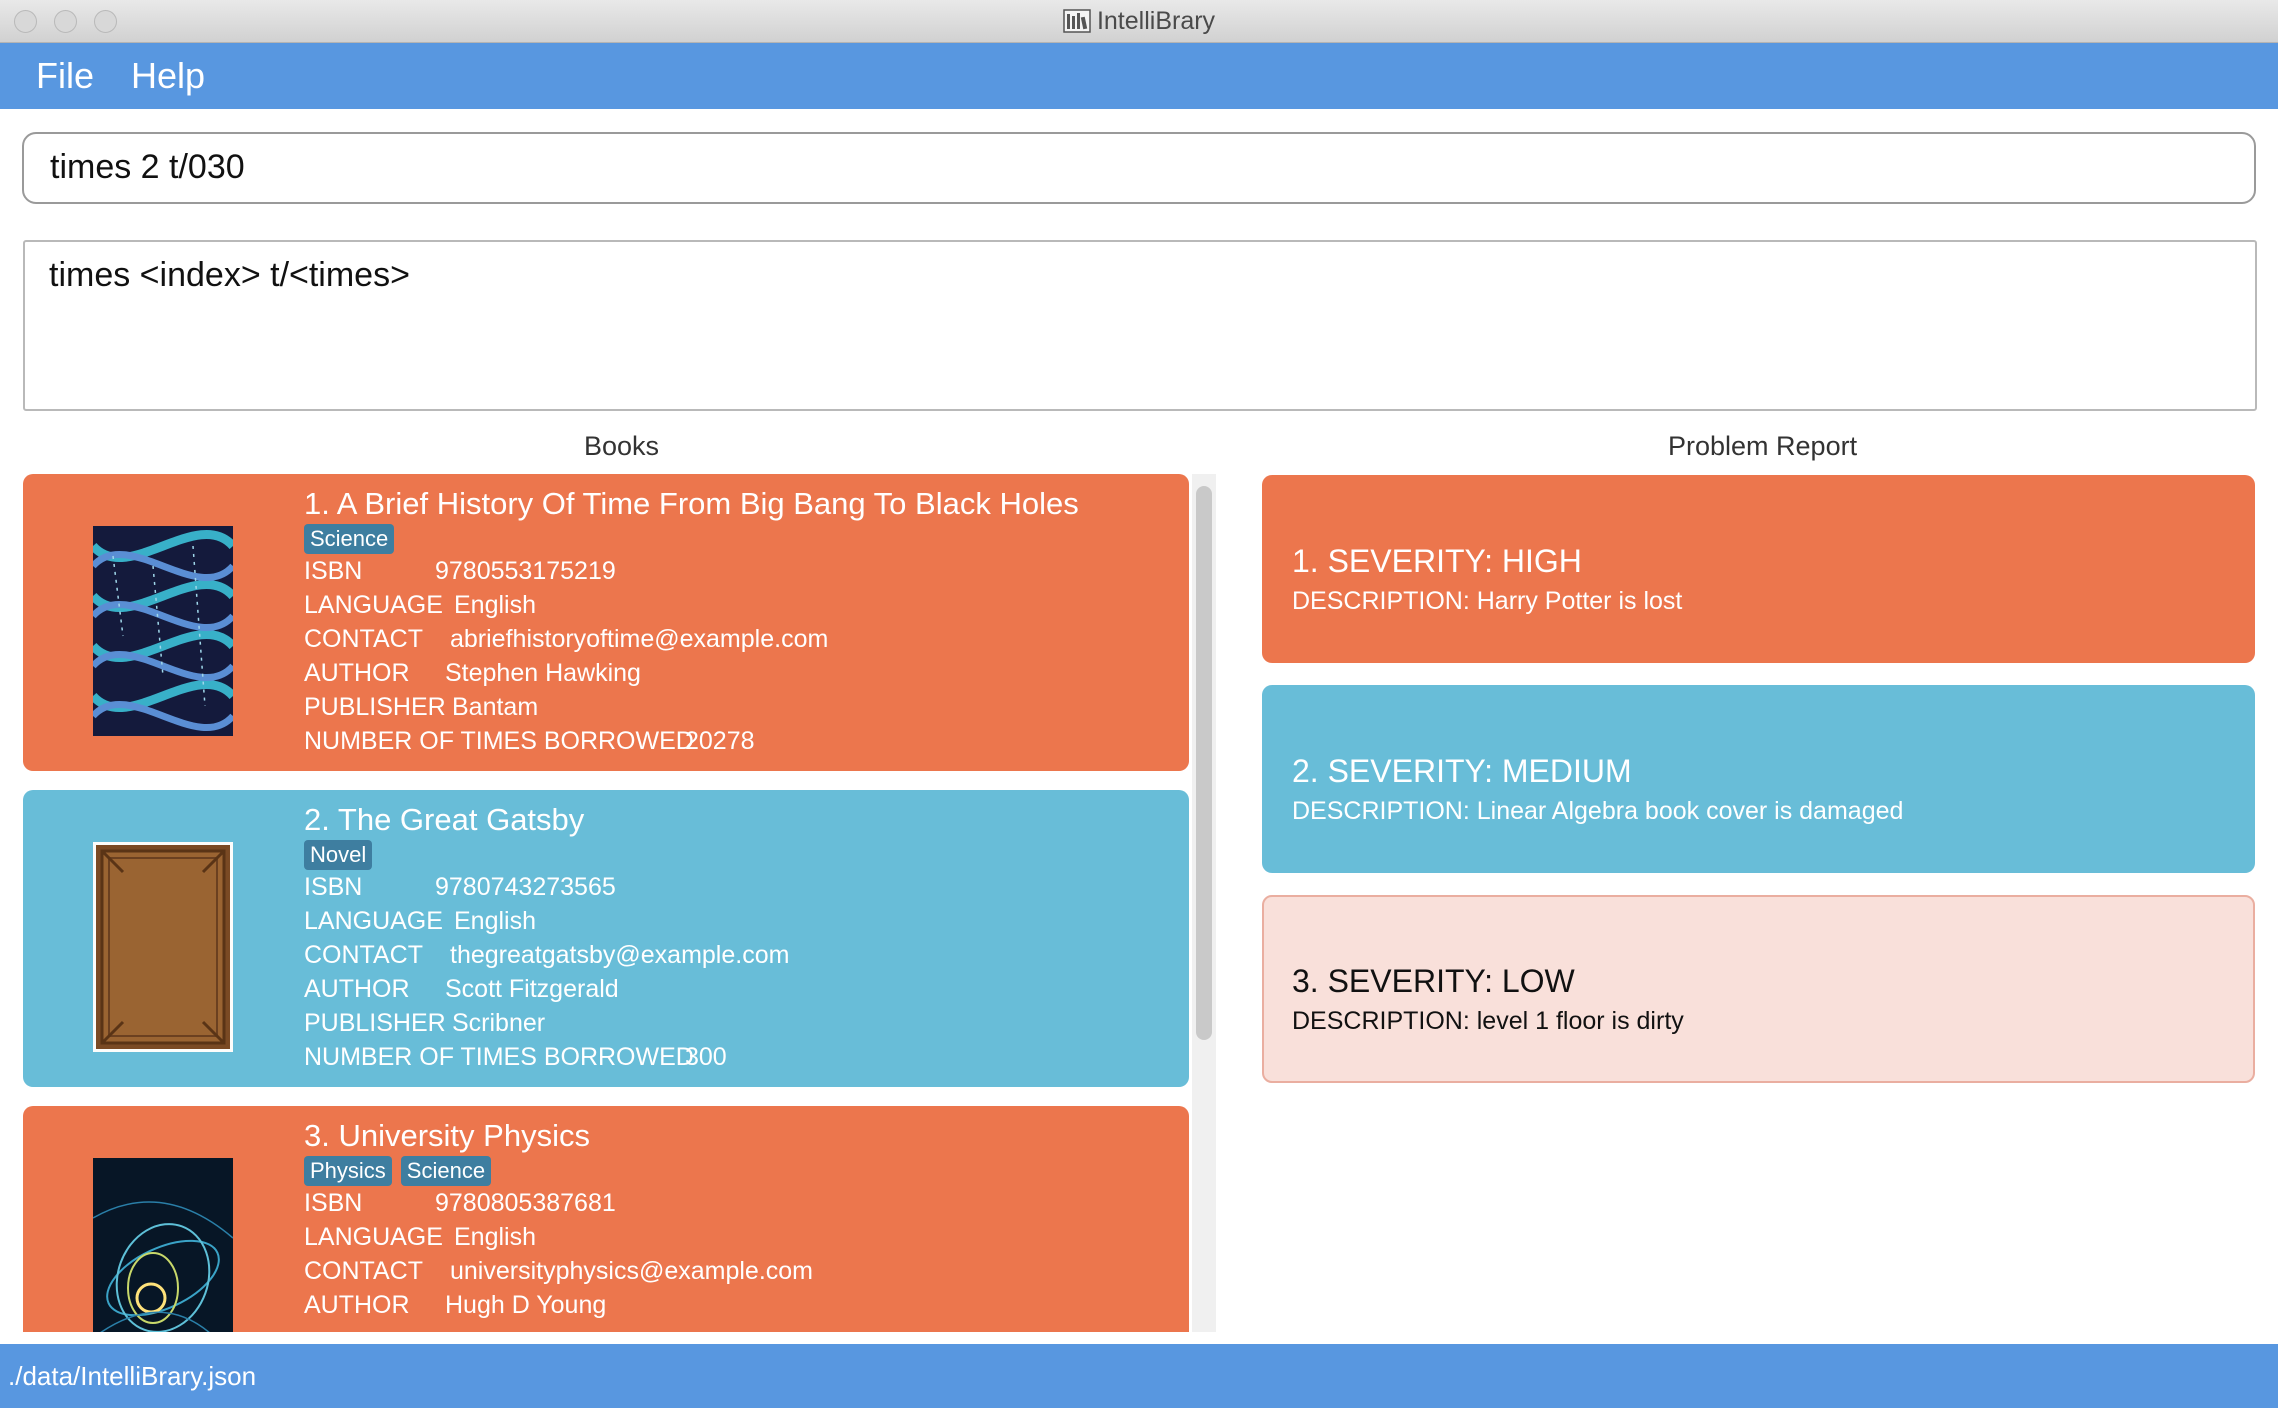  What do you see at coordinates (132, 1376) in the screenshot?
I see `data-file-path: ./data/IntelliBrary.json` at bounding box center [132, 1376].